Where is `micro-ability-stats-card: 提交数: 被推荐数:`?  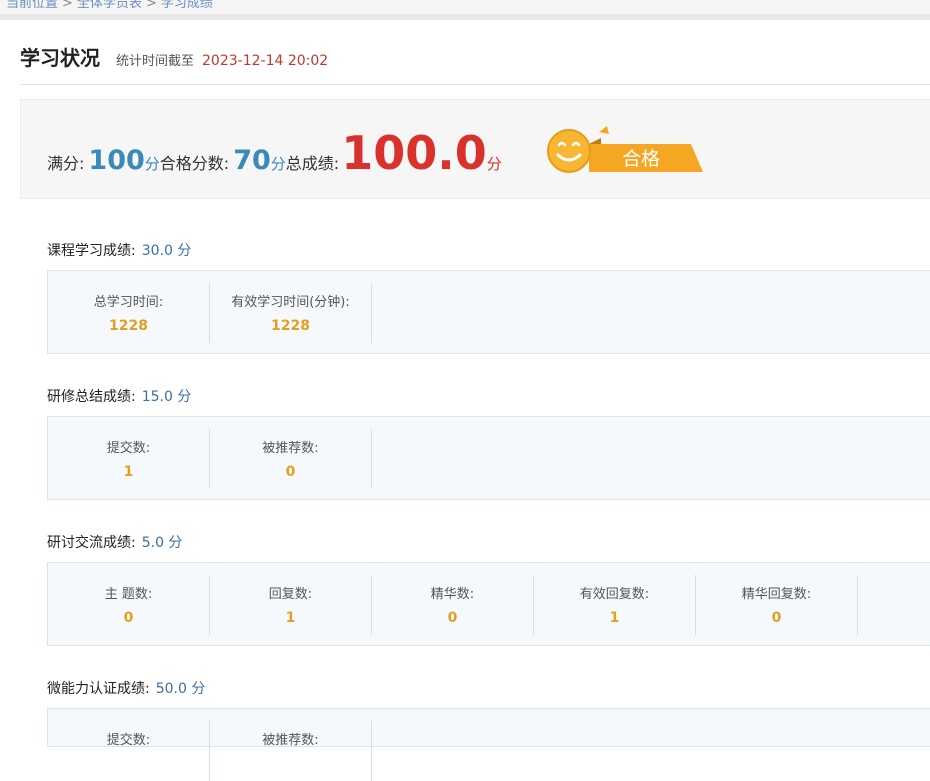 micro-ability-stats-card: 提交数: 被推荐数: is located at coordinates (488, 744).